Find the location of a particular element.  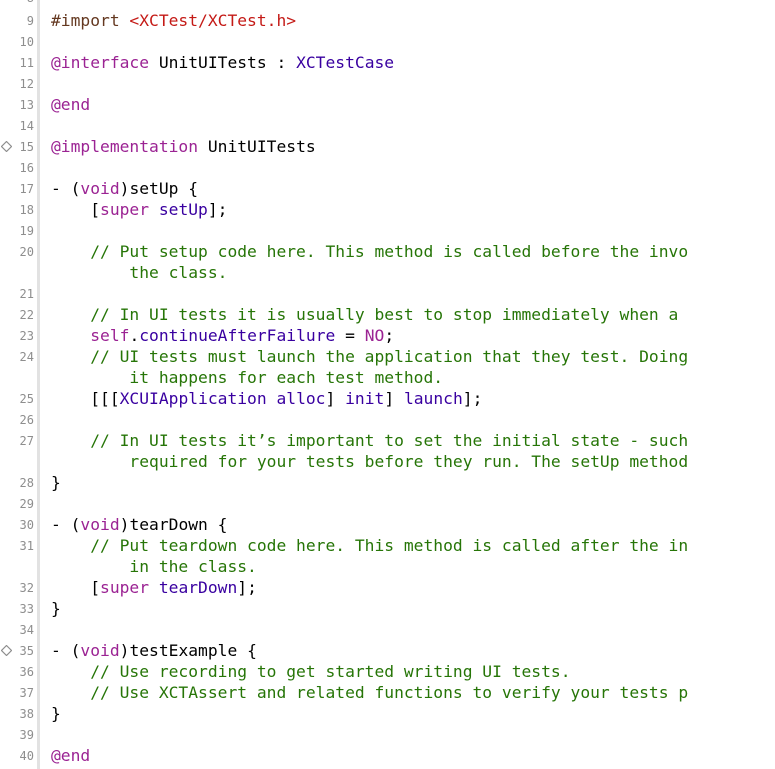

code-line-24-wrap: it happens for each test method. is located at coordinates (247, 377).